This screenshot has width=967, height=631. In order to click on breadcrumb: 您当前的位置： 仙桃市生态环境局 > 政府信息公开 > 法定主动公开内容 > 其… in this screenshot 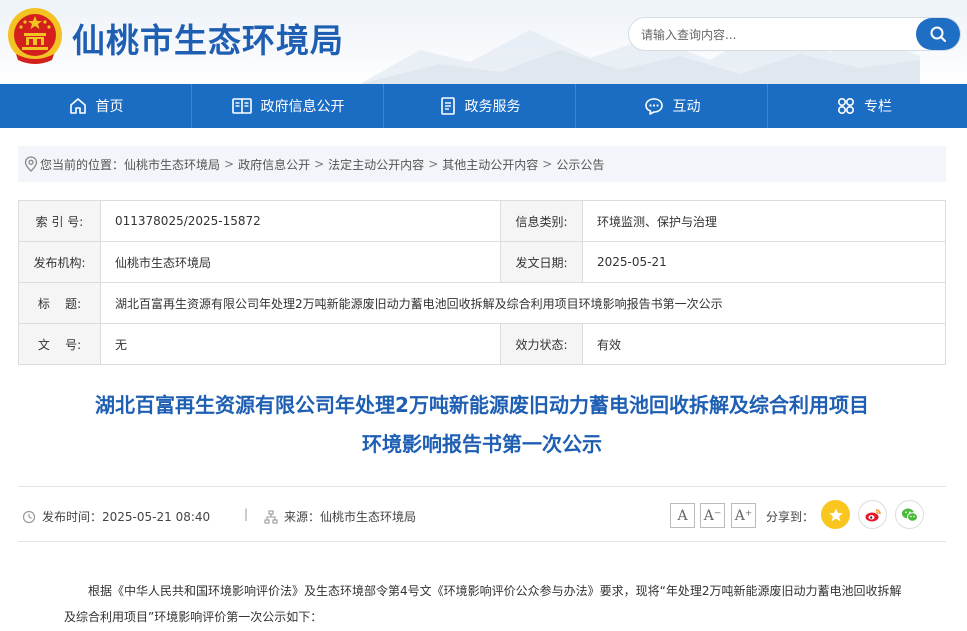, I will do `click(482, 164)`.